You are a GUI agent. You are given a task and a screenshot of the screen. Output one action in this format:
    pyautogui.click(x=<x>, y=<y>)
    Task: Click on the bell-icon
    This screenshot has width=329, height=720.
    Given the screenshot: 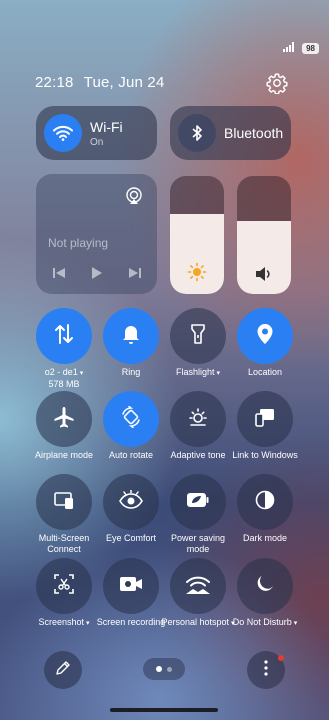 What is the action you would take?
    pyautogui.click(x=131, y=336)
    